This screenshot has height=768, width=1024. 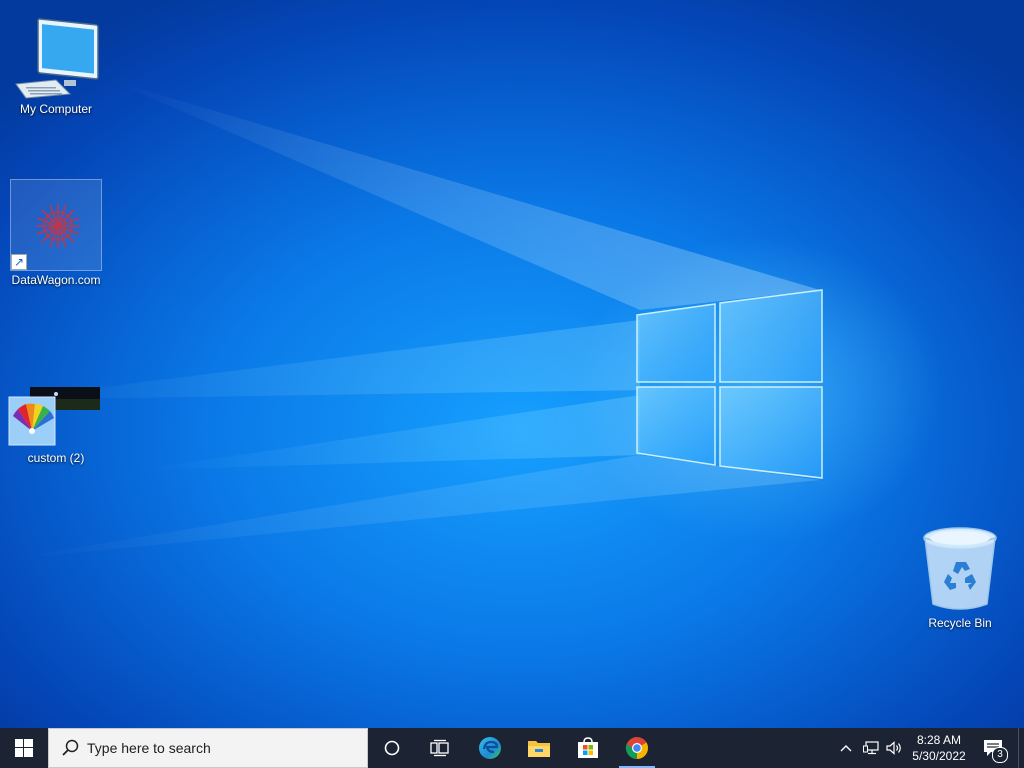 I want to click on desktop-icon-label: custom (2), so click(x=56, y=458).